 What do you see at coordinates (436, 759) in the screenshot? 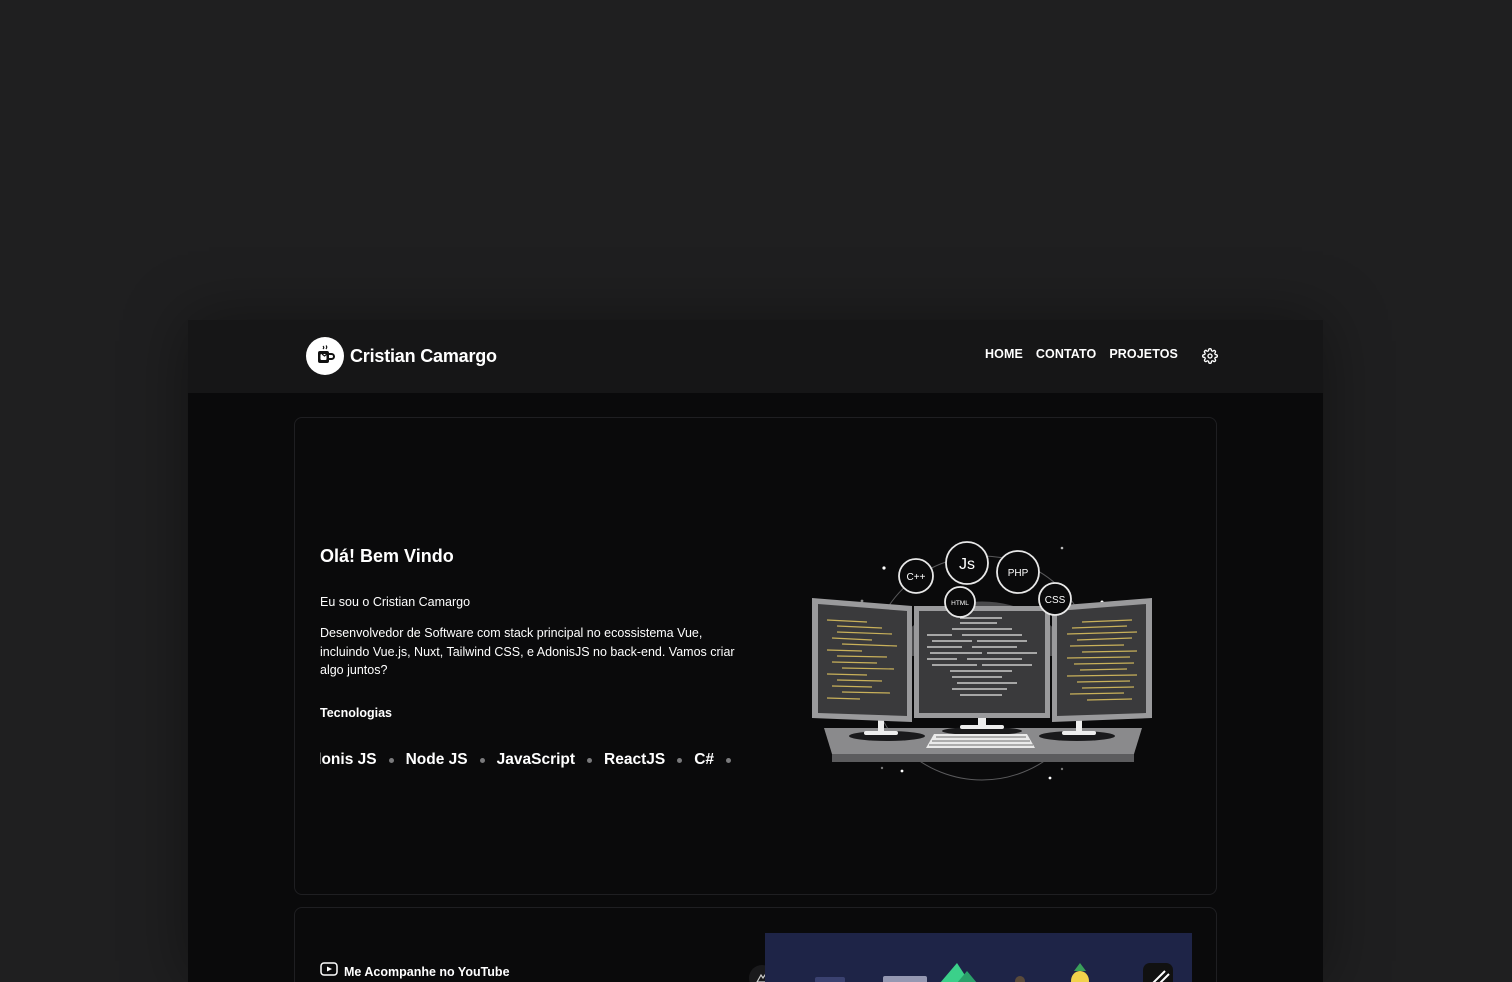
I see `technology-item: Node JS` at bounding box center [436, 759].